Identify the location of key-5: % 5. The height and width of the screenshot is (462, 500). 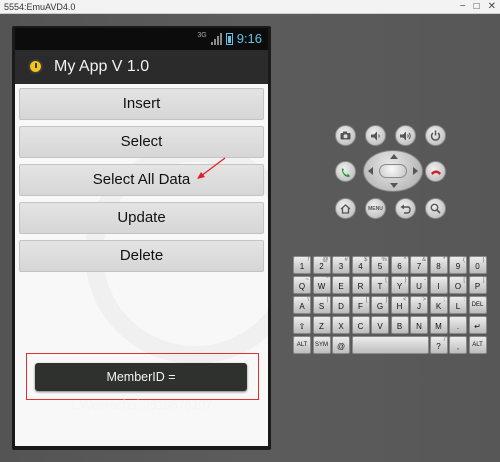
(380, 265).